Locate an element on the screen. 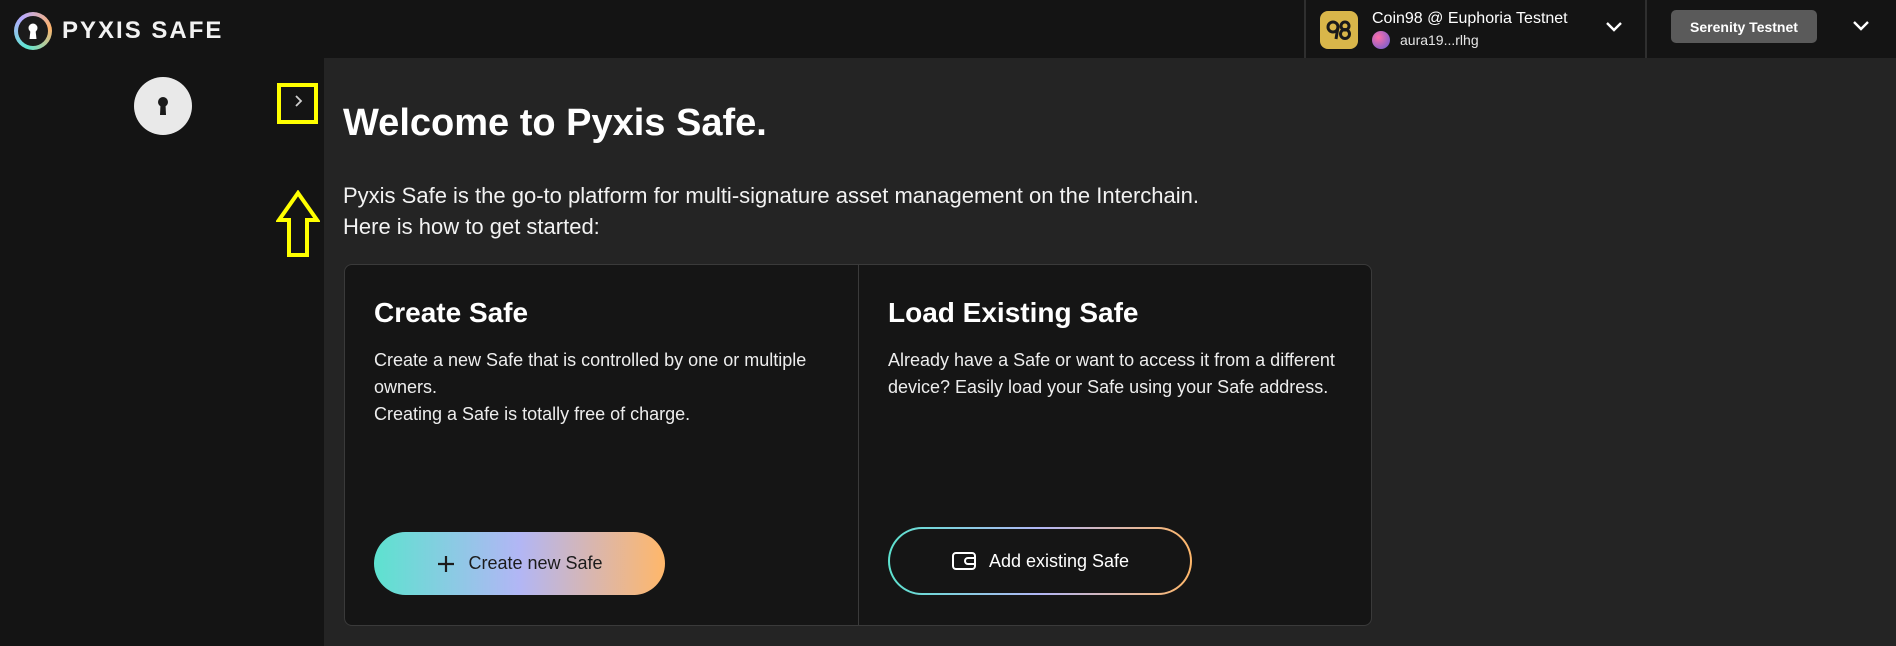 Image resolution: width=1896 pixels, height=646 pixels. keyhole-icon is located at coordinates (163, 106).